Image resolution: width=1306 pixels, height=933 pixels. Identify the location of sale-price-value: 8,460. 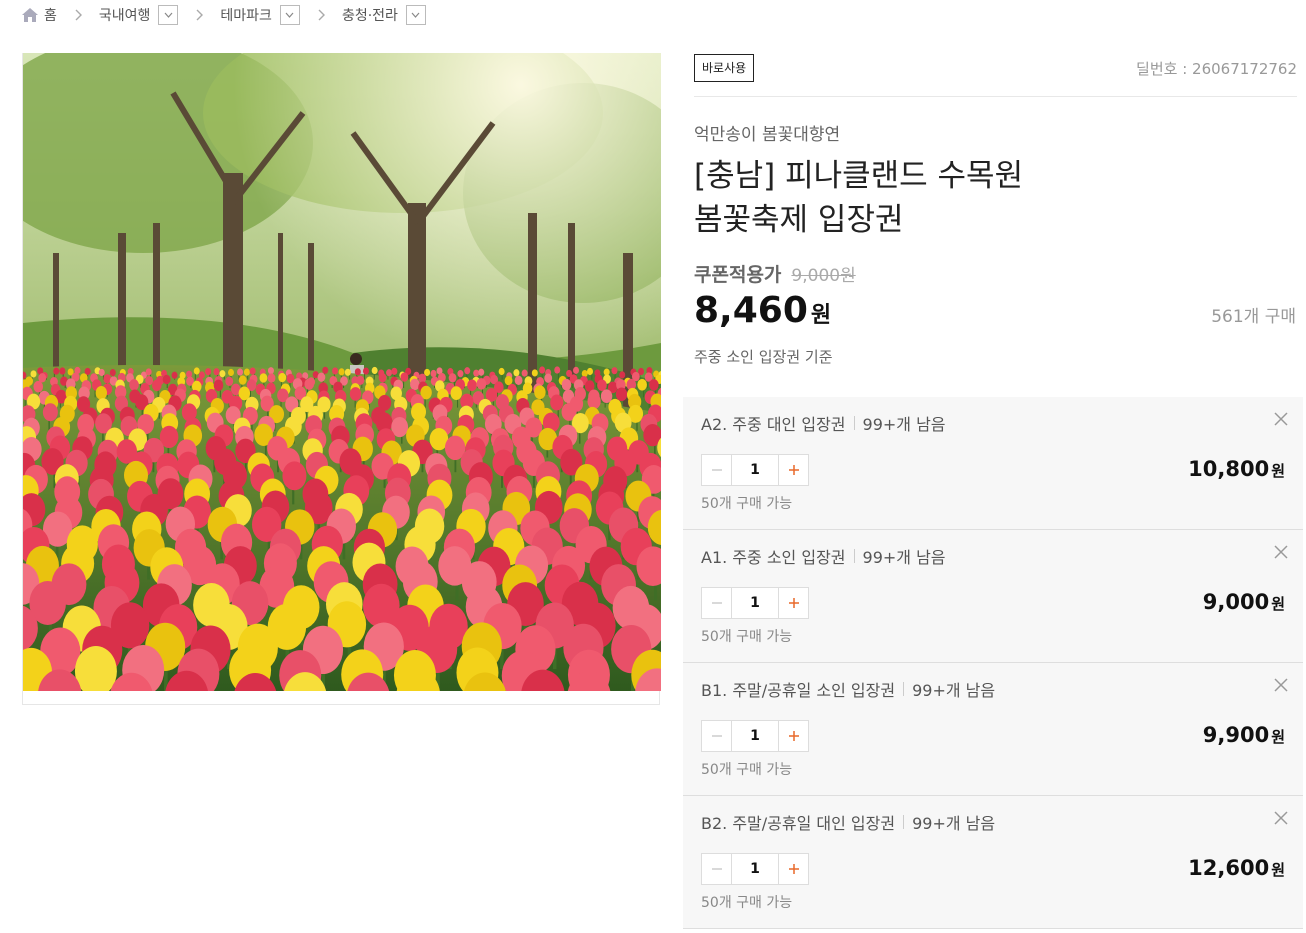
(751, 310).